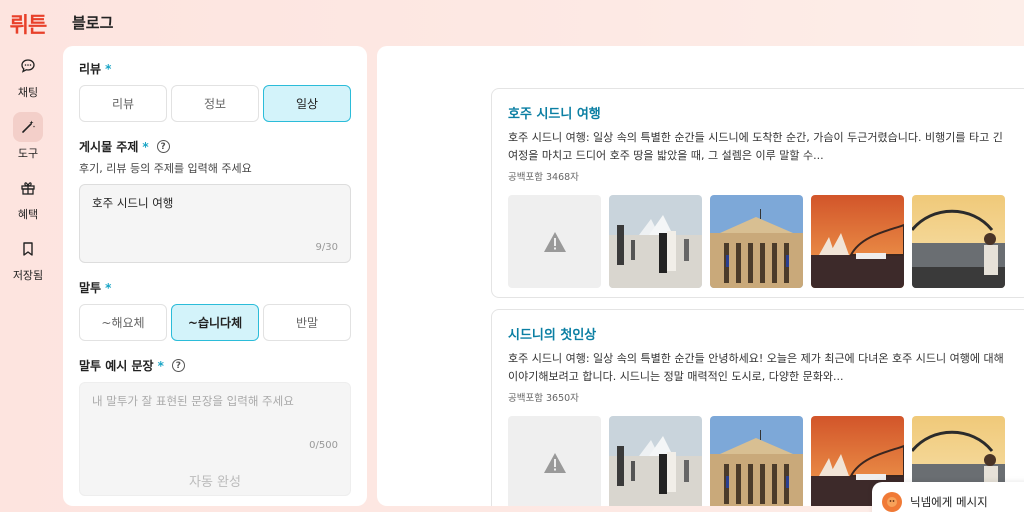 Image resolution: width=1024 pixels, height=512 pixels. I want to click on review-field-label: 리뷰 *, so click(215, 68).